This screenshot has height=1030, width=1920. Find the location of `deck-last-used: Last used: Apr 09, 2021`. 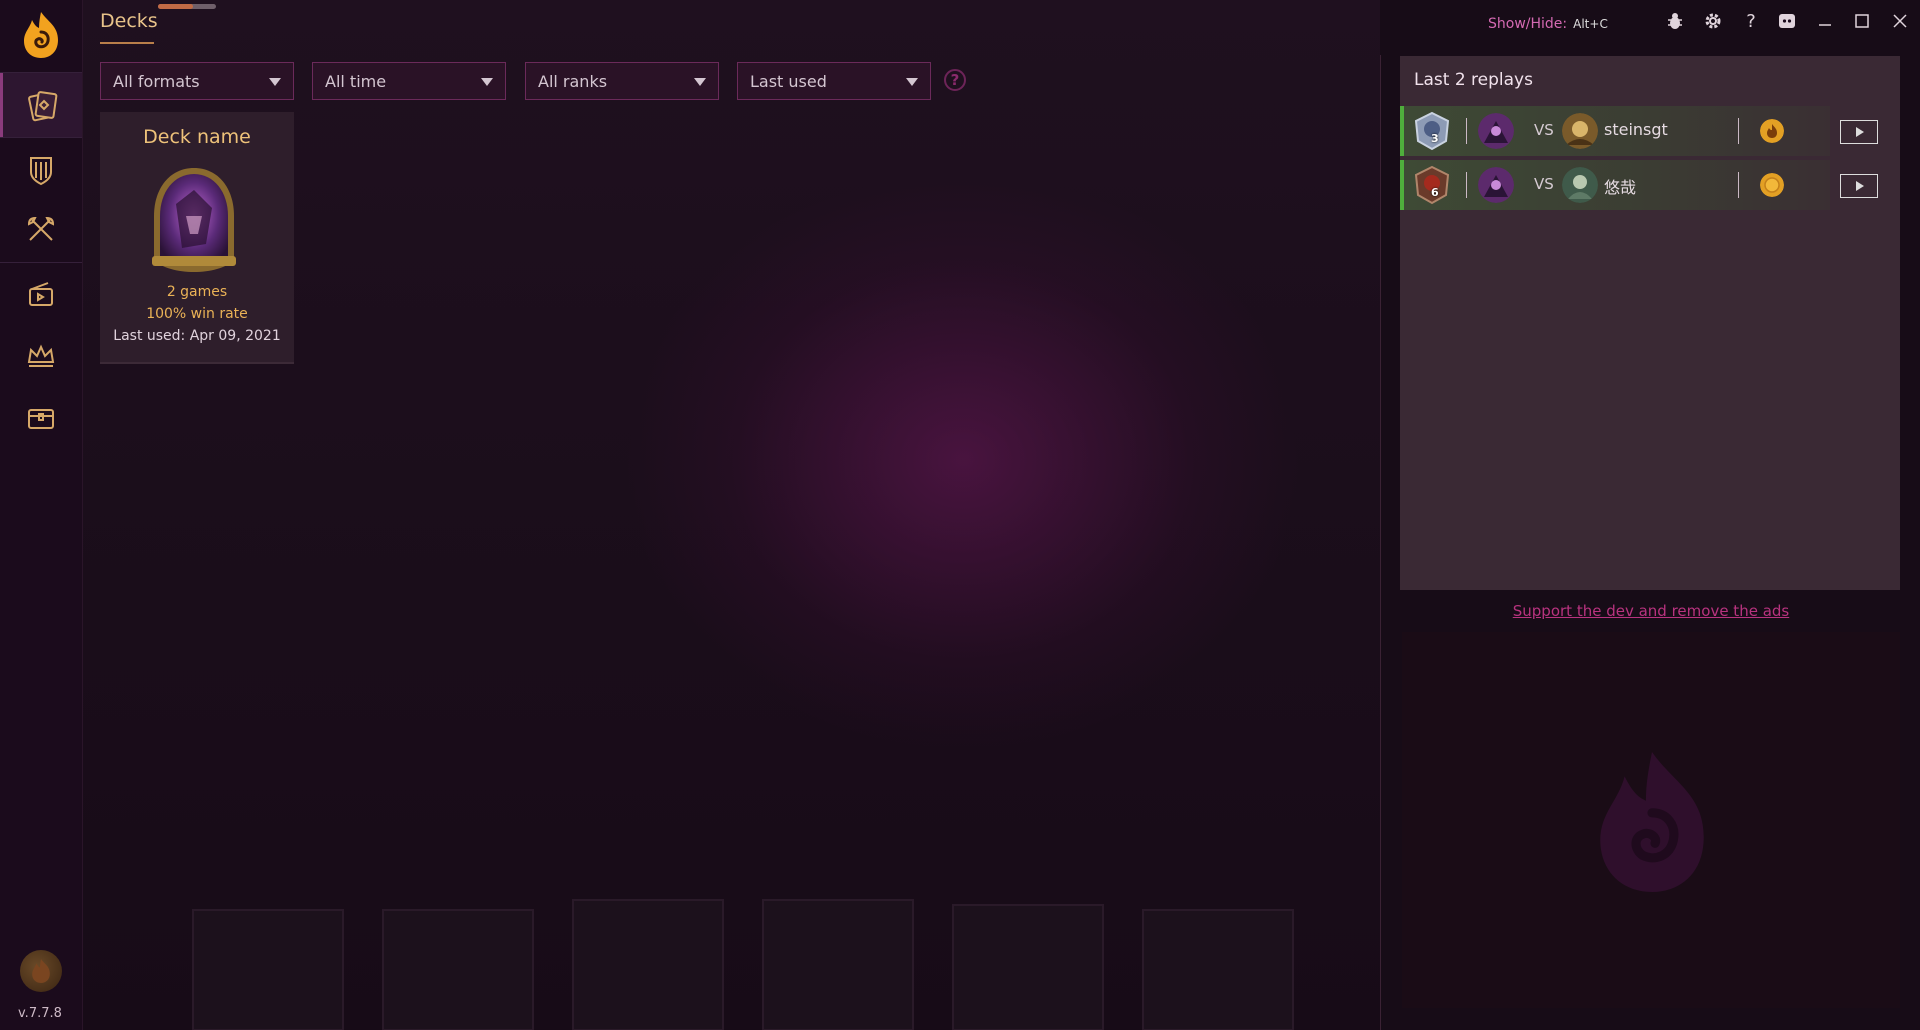

deck-last-used: Last used: Apr 09, 2021 is located at coordinates (197, 336).